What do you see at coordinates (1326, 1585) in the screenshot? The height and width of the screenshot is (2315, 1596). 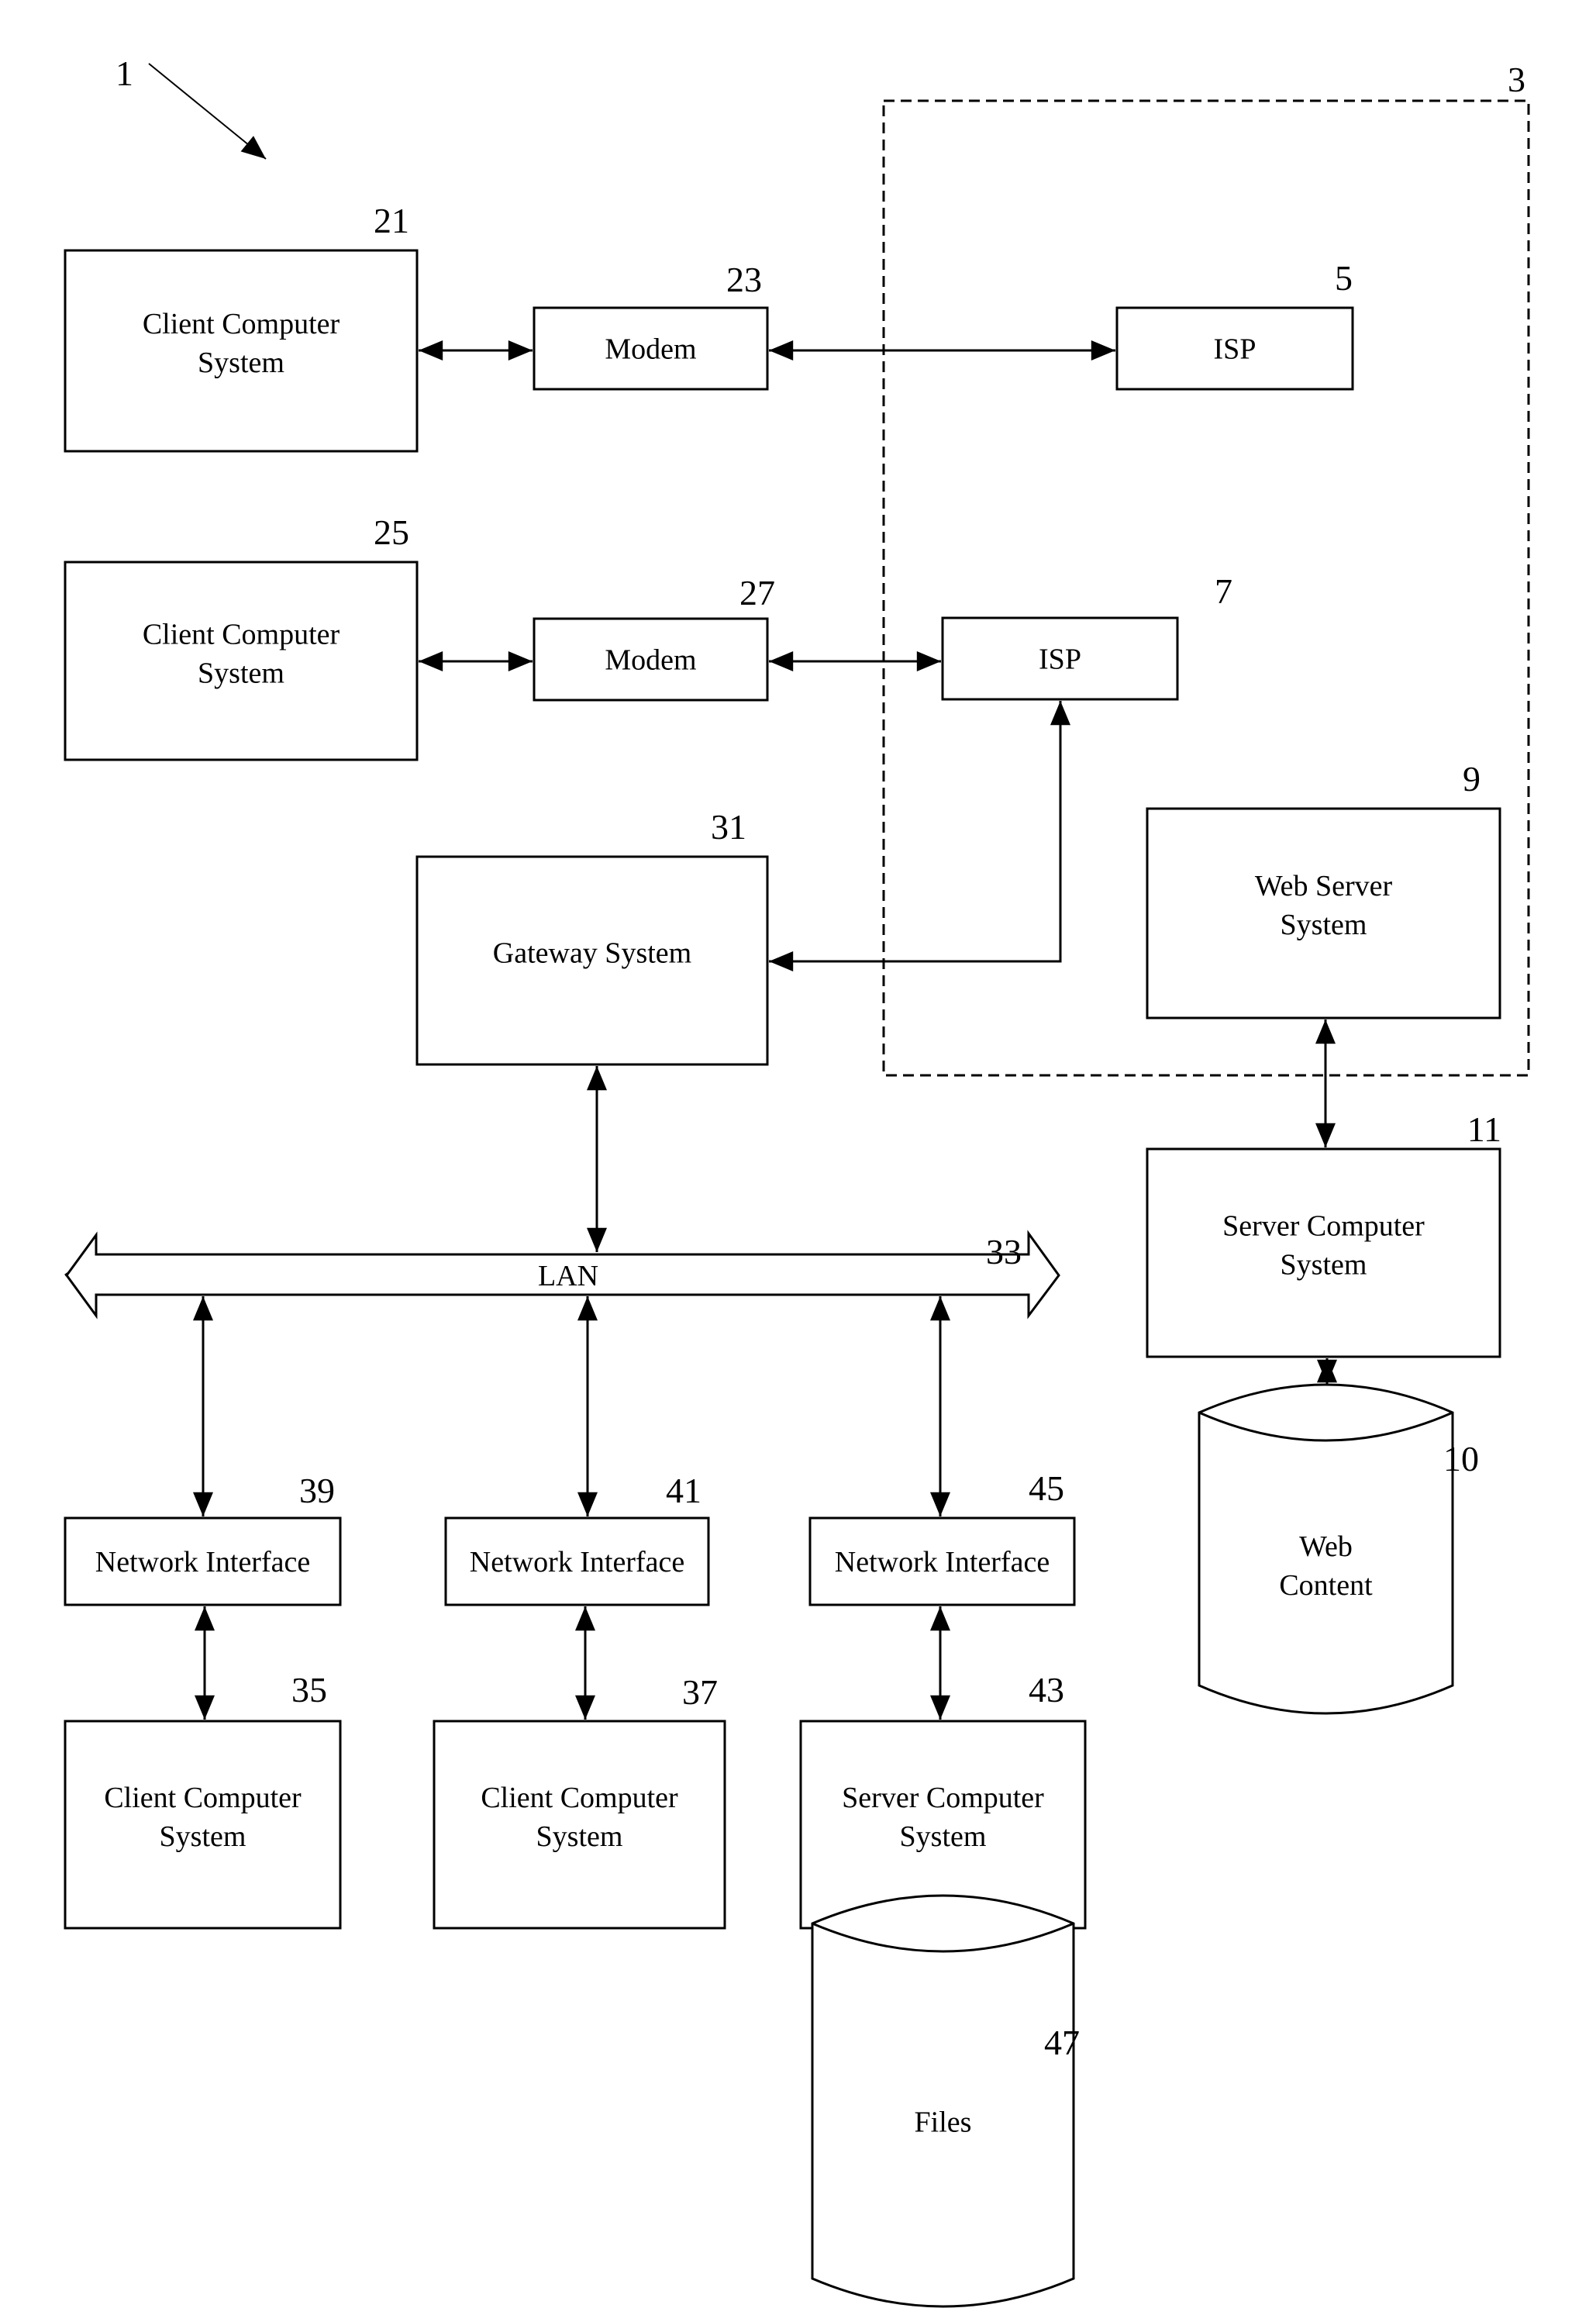 I see `node-label-line: Content` at bounding box center [1326, 1585].